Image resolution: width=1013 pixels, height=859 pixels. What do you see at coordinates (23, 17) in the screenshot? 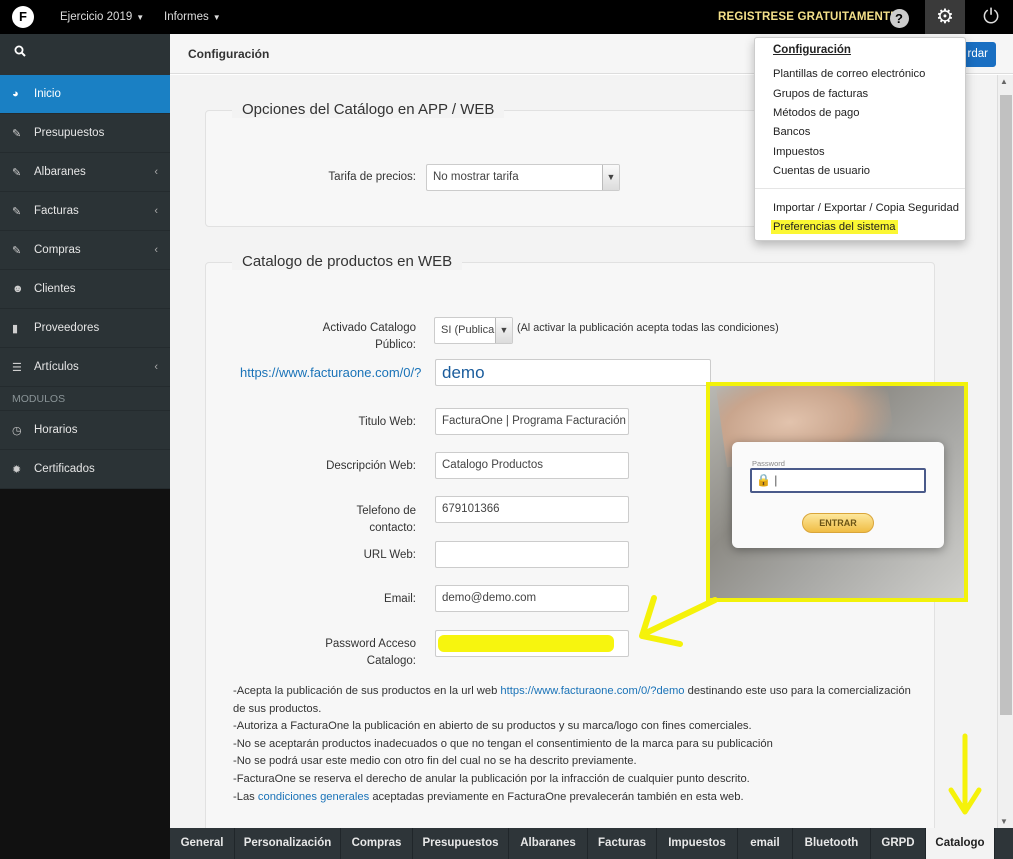
I see `app-logo: F` at bounding box center [23, 17].